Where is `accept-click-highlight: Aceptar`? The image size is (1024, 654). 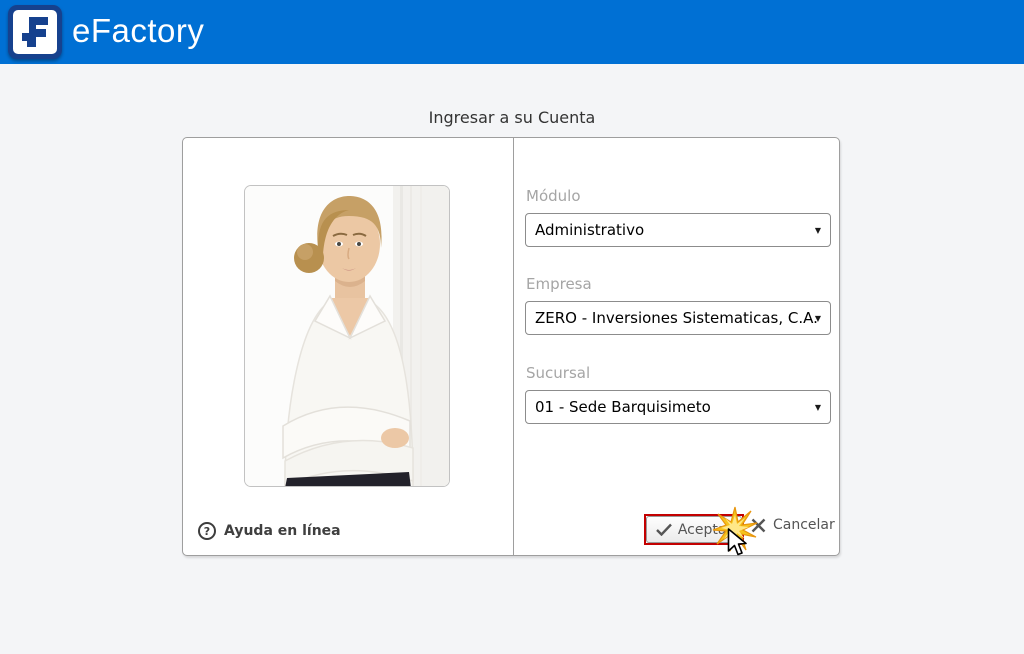
accept-click-highlight: Aceptar is located at coordinates (694, 529).